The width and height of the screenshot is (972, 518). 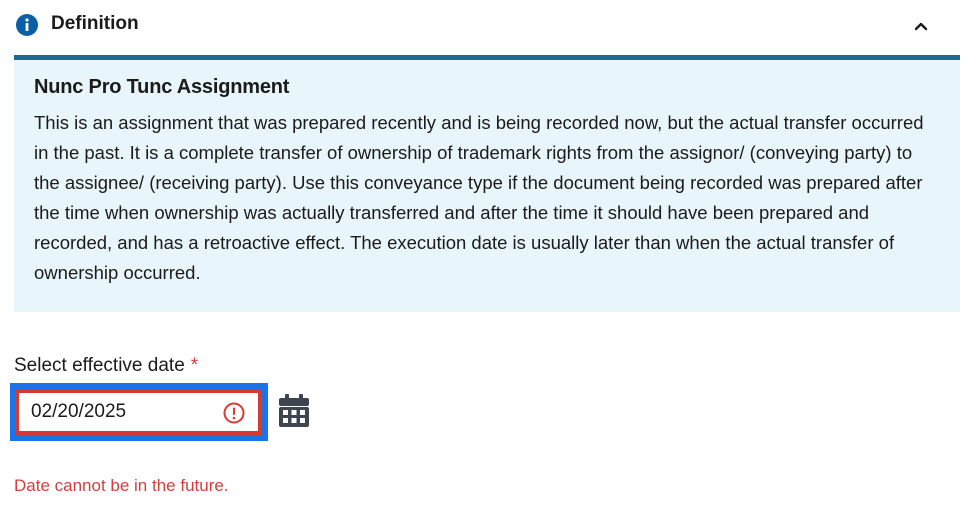 I want to click on date-error-message: Date cannot be in the future., so click(x=121, y=485).